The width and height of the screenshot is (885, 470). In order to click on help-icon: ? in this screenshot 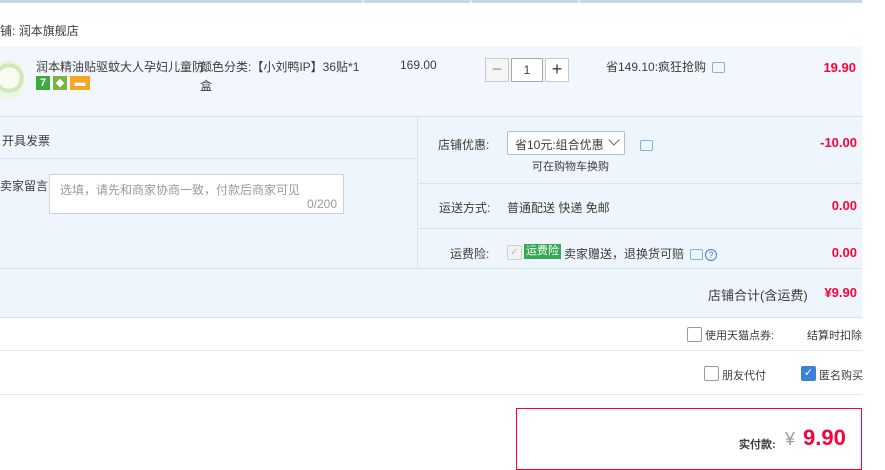, I will do `click(711, 254)`.